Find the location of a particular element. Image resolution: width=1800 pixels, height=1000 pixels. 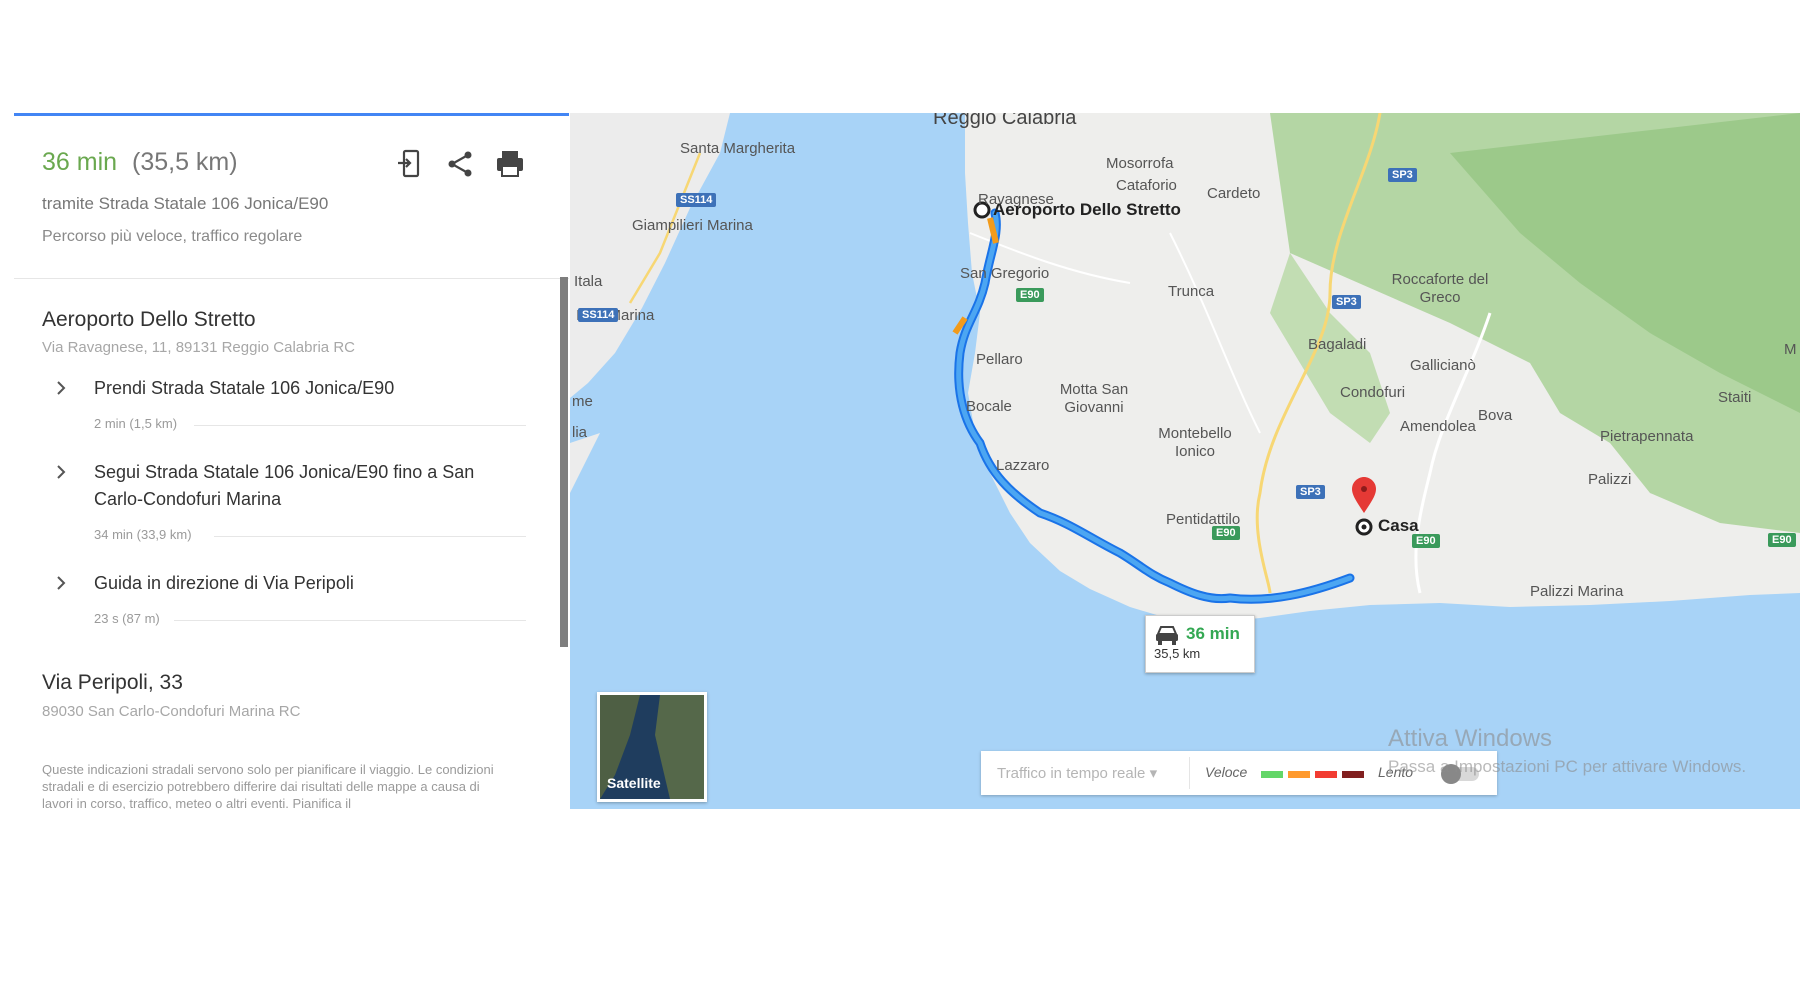

map-place-label: Bova is located at coordinates (1495, 415).